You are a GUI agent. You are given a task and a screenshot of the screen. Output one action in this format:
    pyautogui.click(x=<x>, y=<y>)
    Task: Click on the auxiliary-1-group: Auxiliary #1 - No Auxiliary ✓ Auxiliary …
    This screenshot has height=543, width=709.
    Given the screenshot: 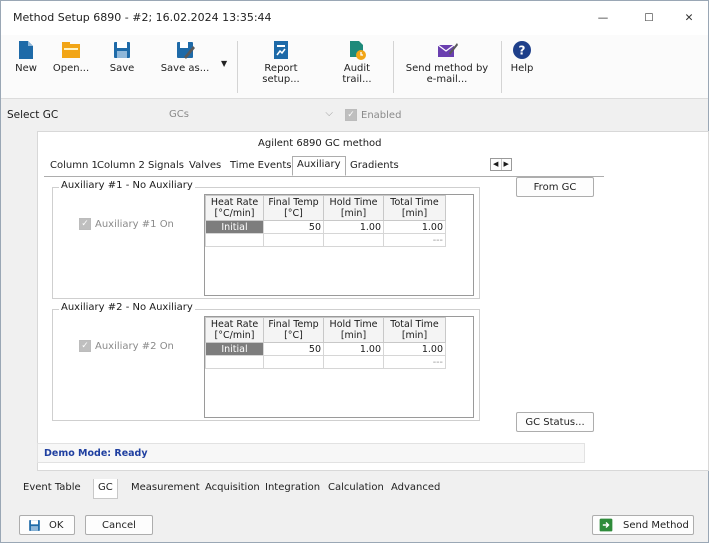 What is the action you would take?
    pyautogui.click(x=266, y=239)
    